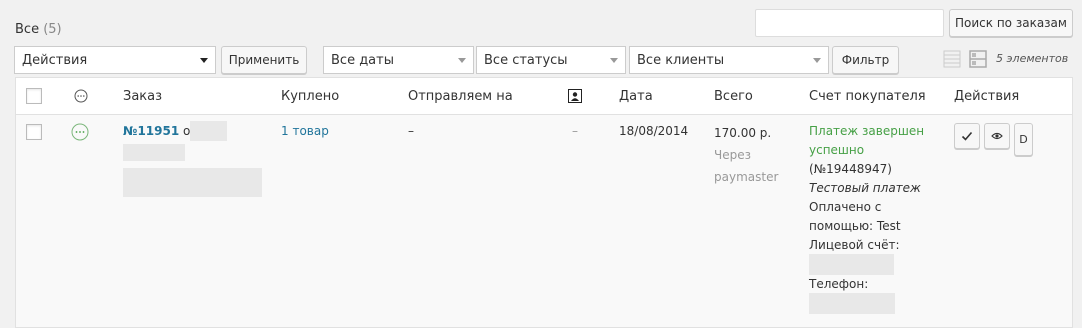 This screenshot has width=1082, height=328. Describe the element at coordinates (1032, 58) in the screenshot. I see `items-count: 5 элементов` at that location.